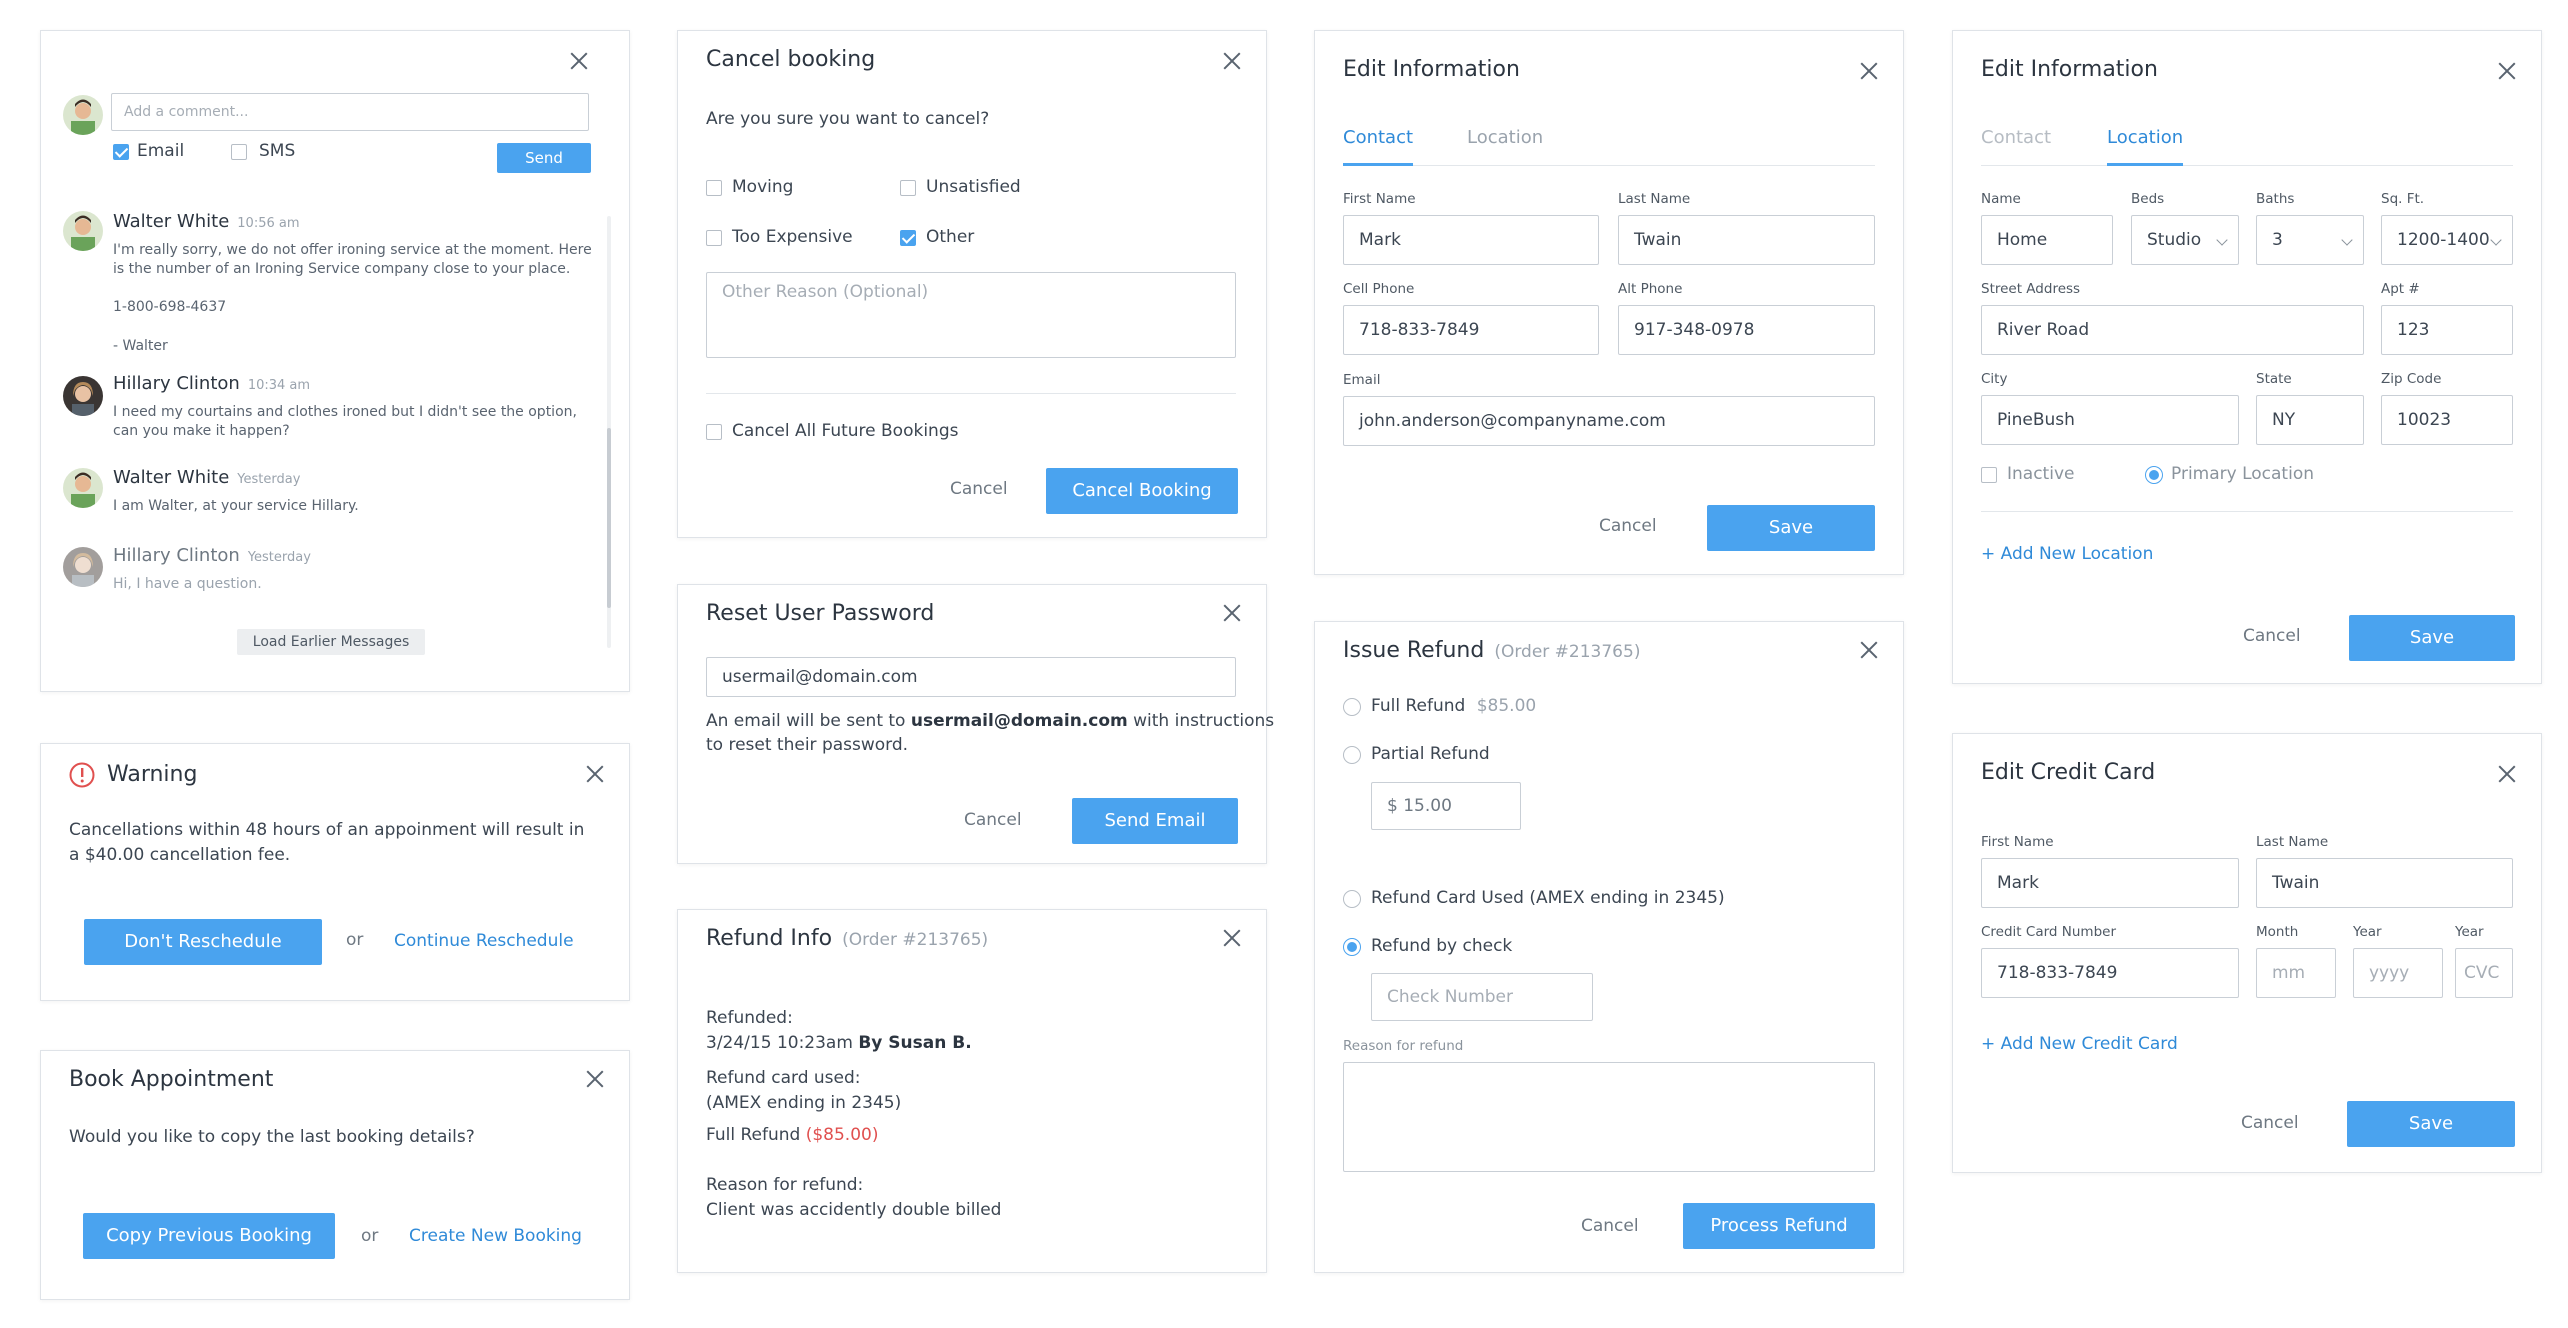  What do you see at coordinates (714, 432) in the screenshot?
I see `cancel-future-checkbox` at bounding box center [714, 432].